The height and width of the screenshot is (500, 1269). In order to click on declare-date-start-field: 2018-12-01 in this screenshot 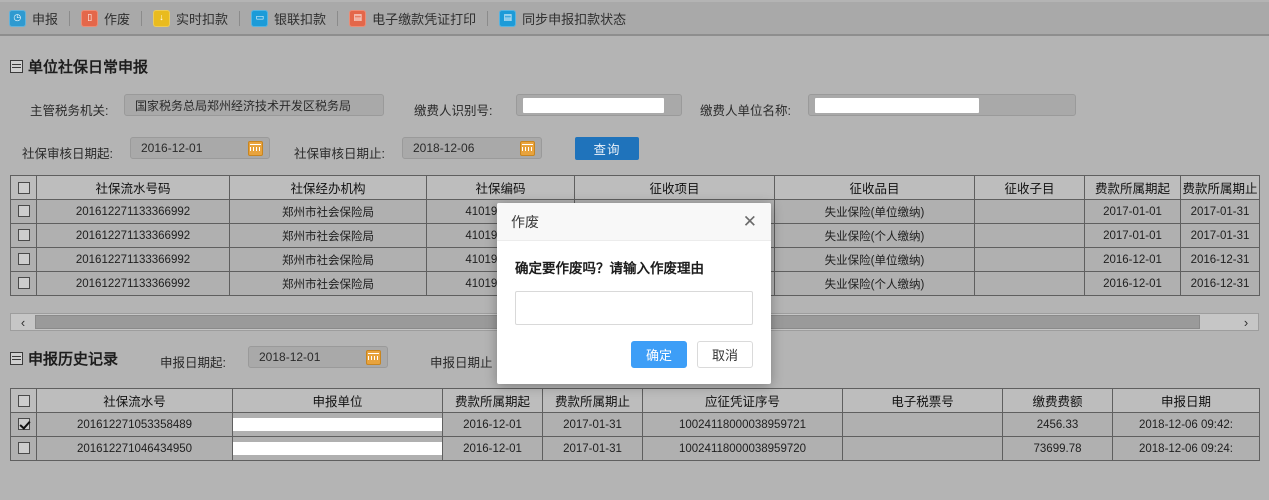, I will do `click(318, 357)`.